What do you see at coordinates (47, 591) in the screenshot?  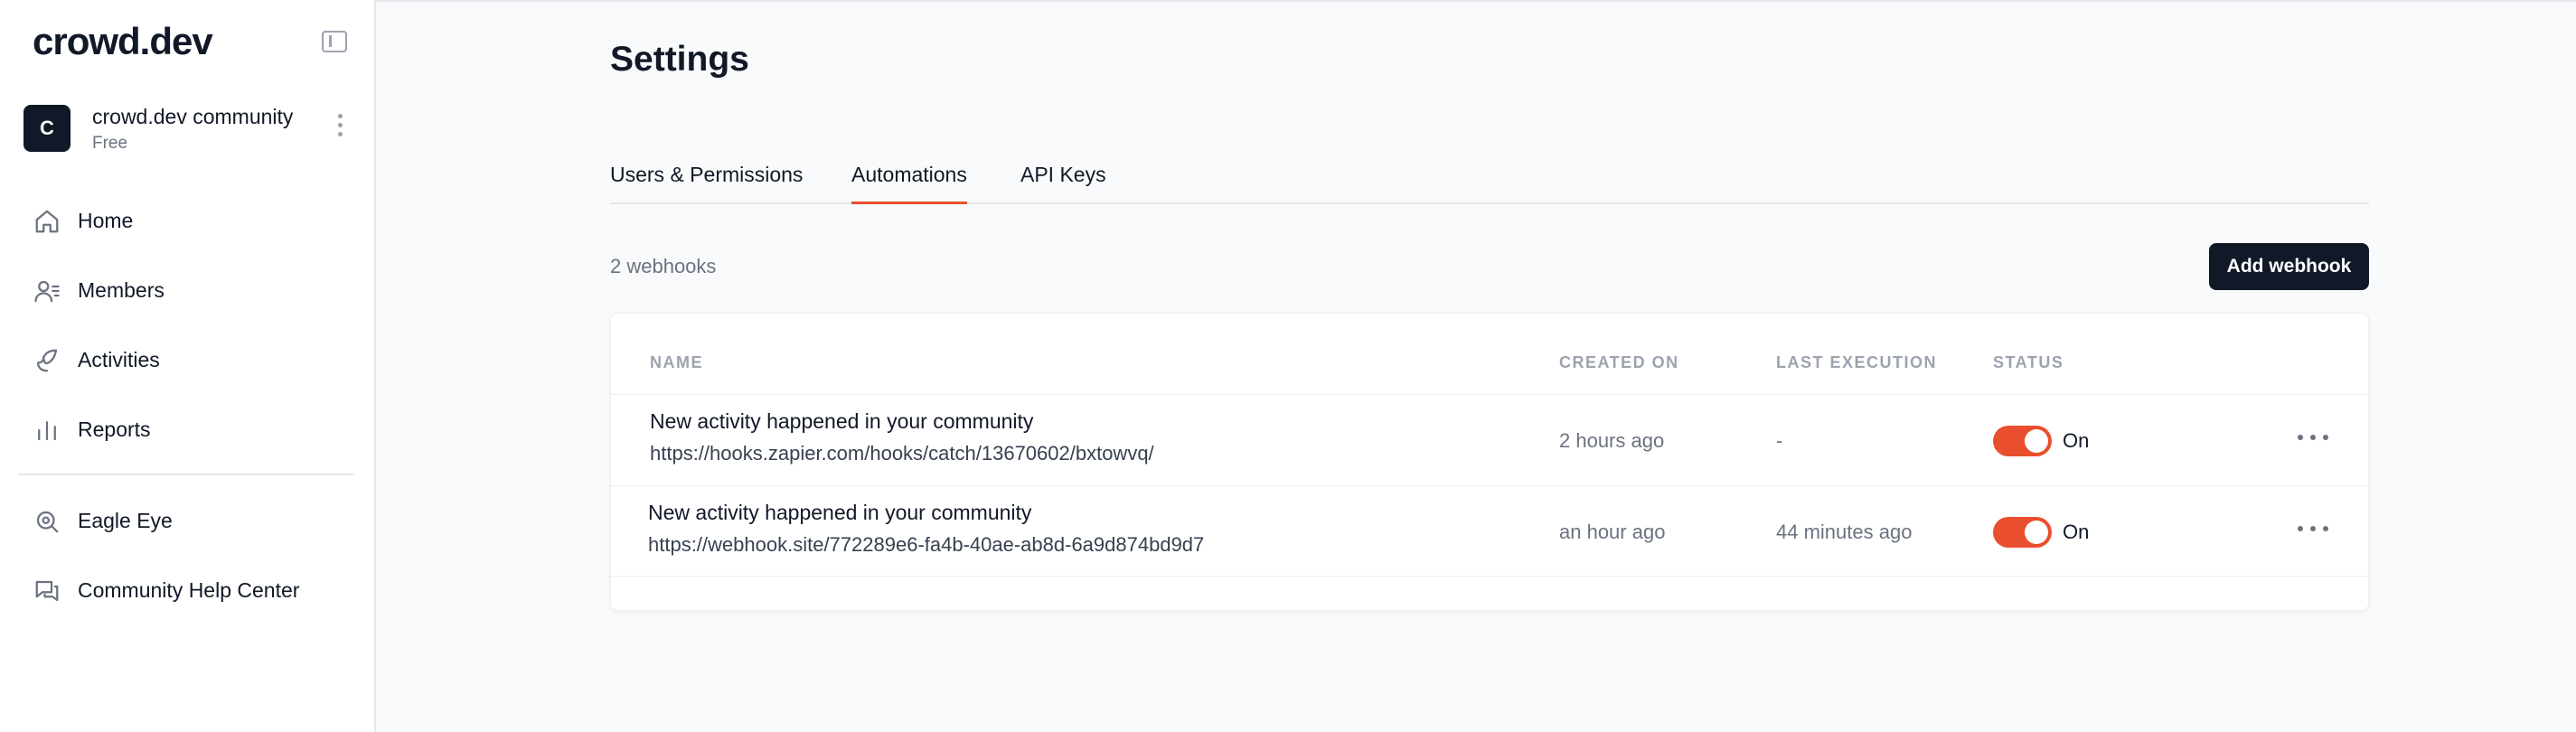 I see `chat-icon` at bounding box center [47, 591].